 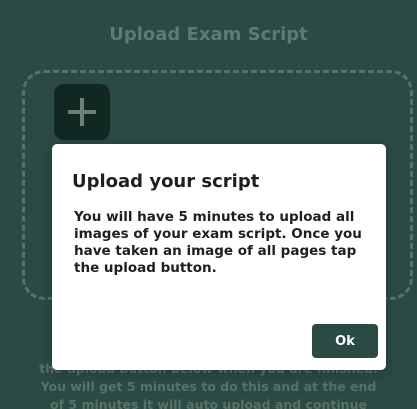 I want to click on page-title: Upload Exam Script, so click(x=208, y=34).